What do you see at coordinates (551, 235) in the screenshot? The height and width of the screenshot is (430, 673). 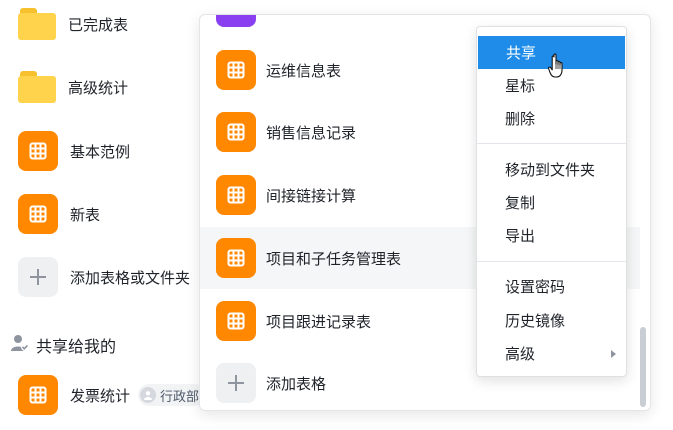 I see `menu-item-export: 导出` at bounding box center [551, 235].